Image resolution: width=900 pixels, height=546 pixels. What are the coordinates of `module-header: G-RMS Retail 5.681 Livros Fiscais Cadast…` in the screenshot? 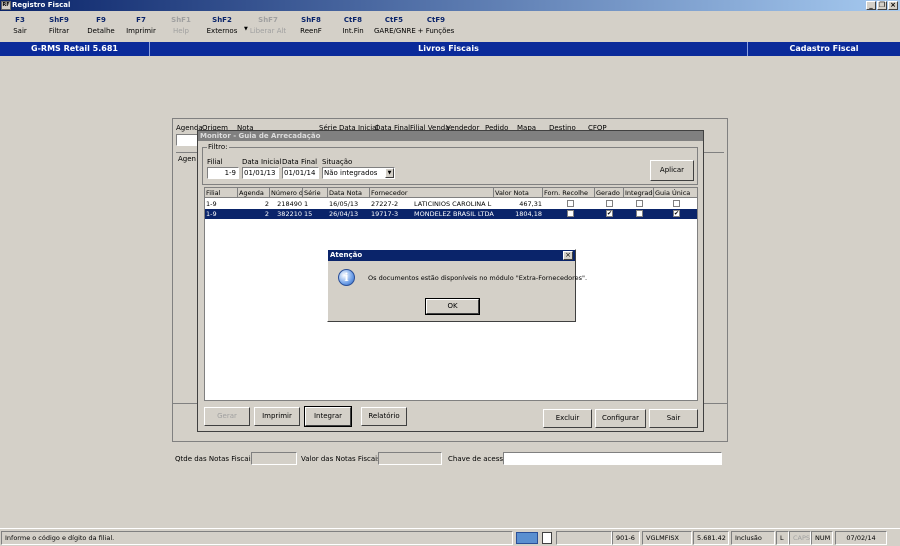 It's located at (450, 49).